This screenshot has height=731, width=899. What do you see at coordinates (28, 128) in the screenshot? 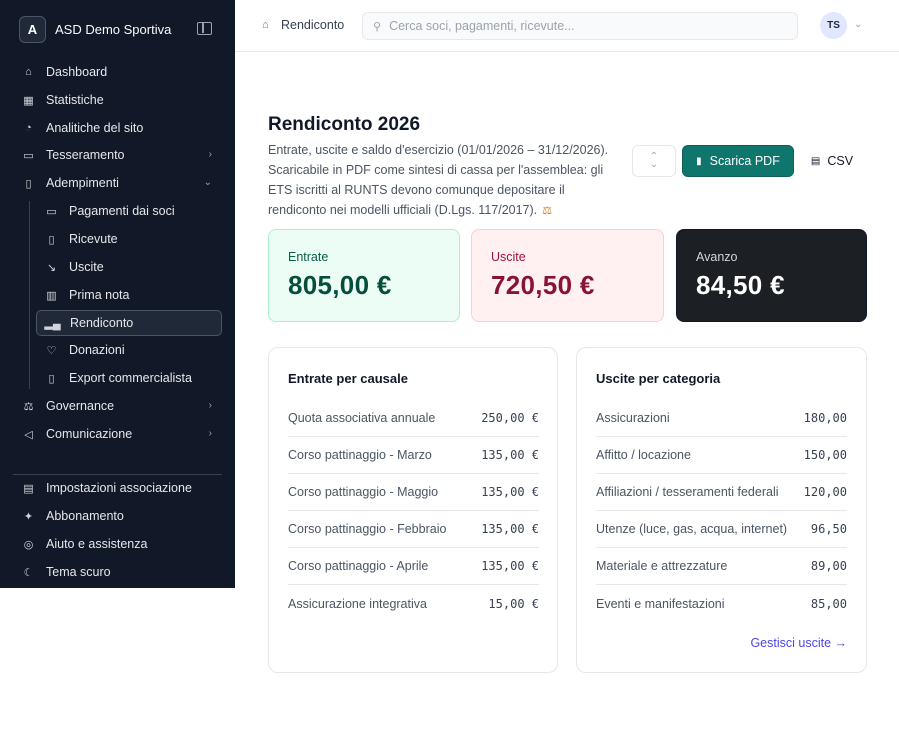
I see `globe-icon: ◔` at bounding box center [28, 128].